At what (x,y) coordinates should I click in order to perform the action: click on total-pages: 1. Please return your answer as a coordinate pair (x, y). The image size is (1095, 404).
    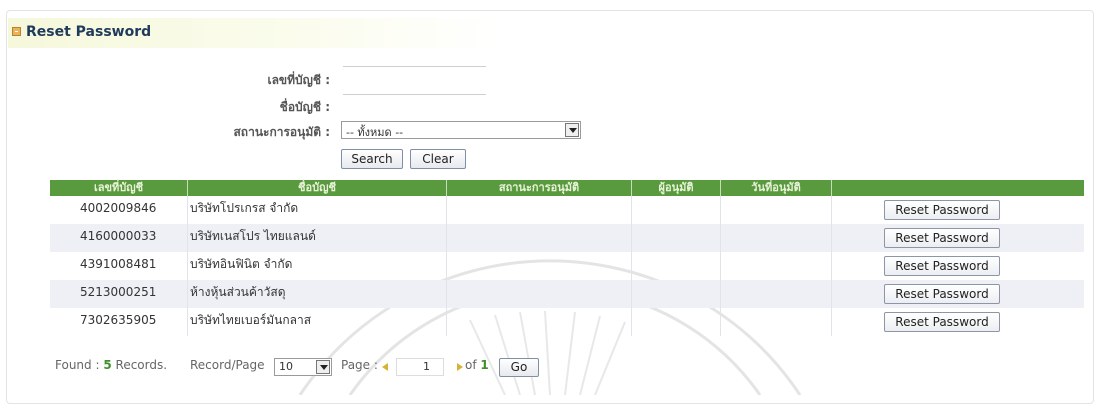
    Looking at the image, I should click on (484, 365).